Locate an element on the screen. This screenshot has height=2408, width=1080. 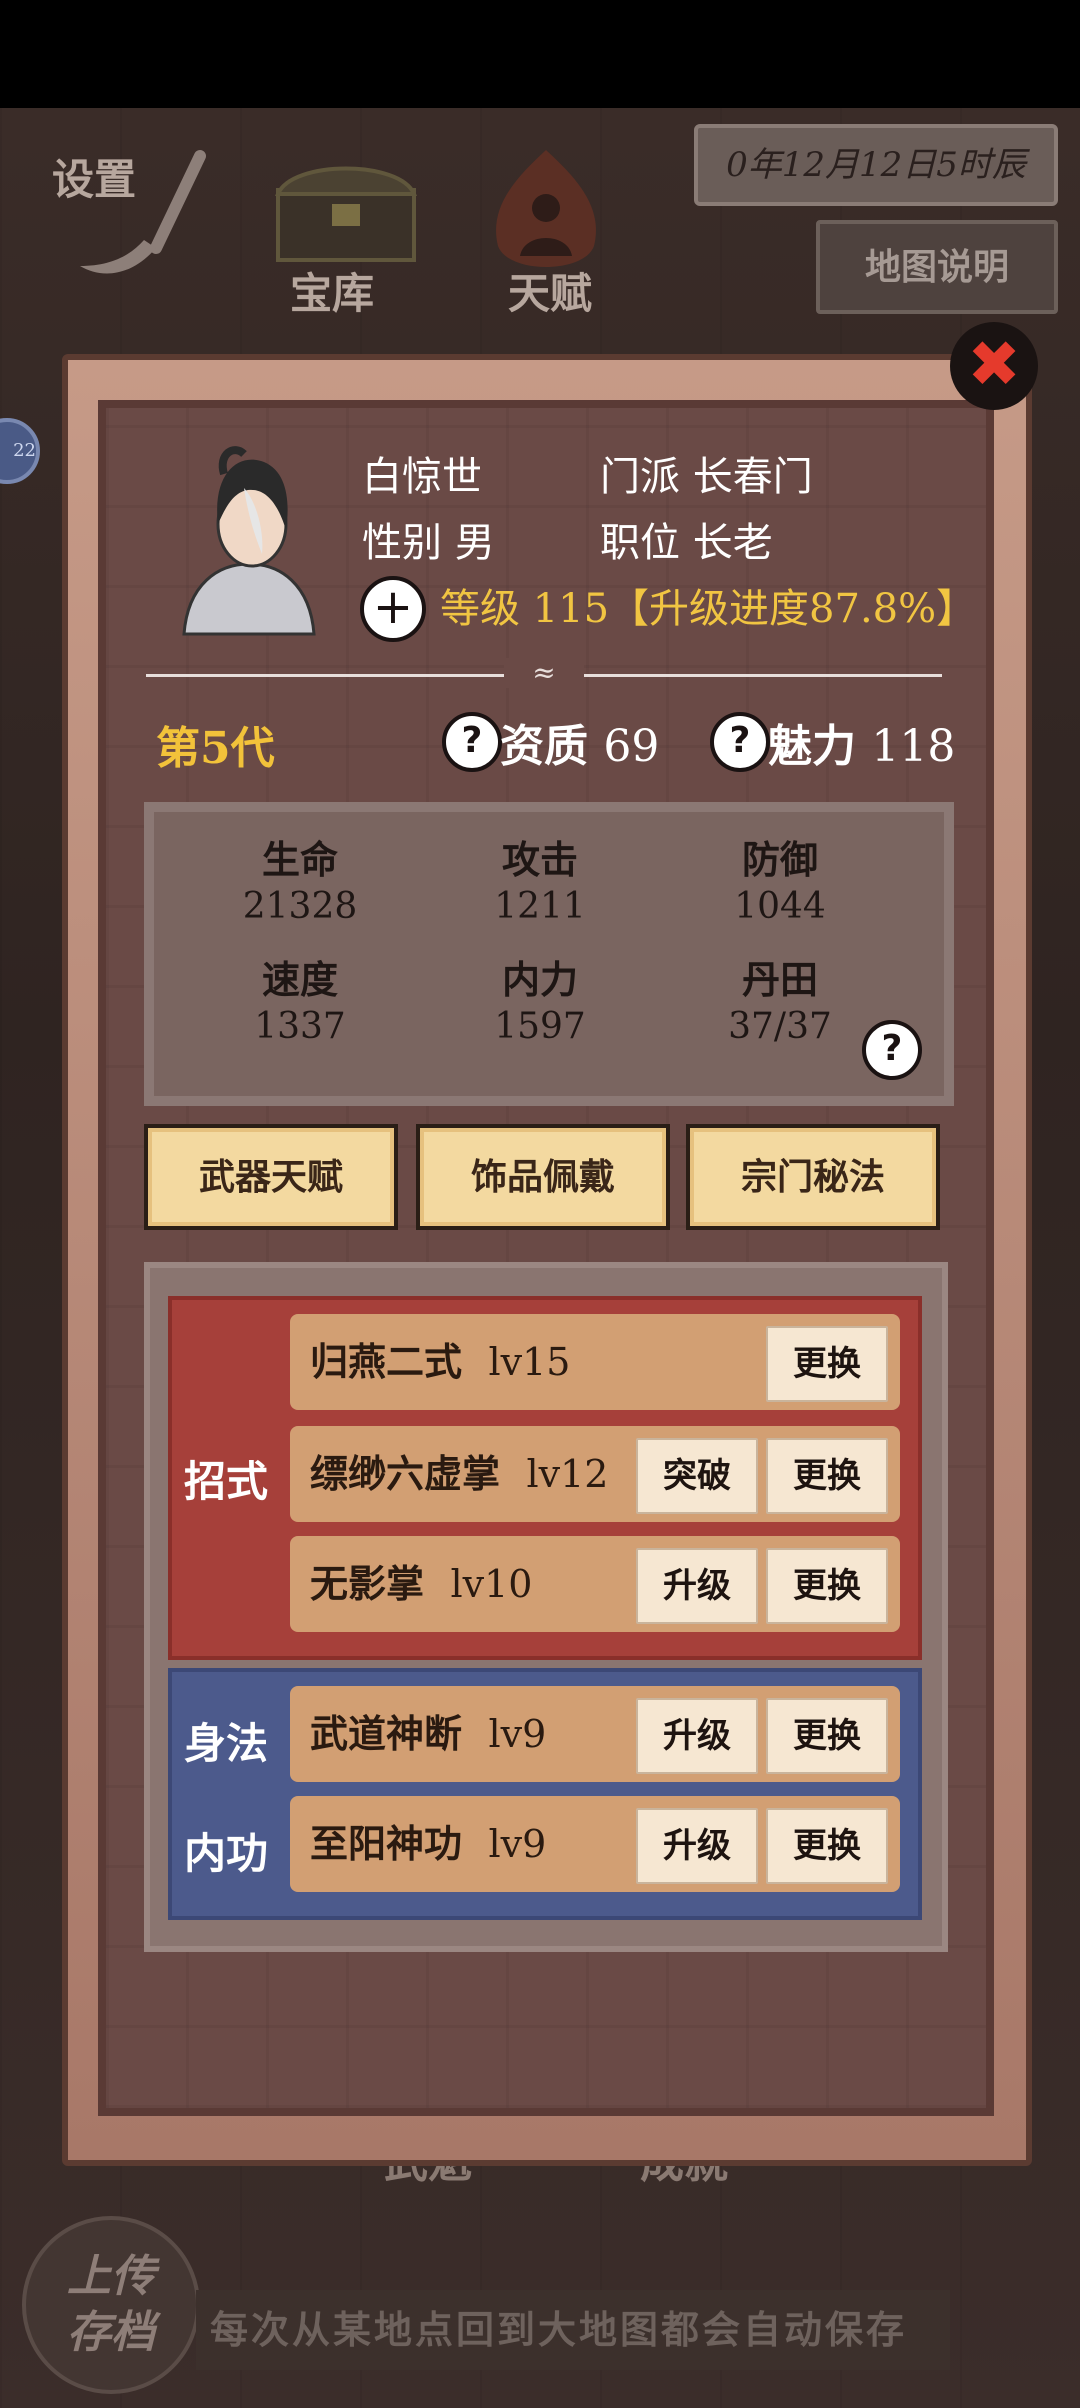
stat-label: 内力 is located at coordinates (539, 979).